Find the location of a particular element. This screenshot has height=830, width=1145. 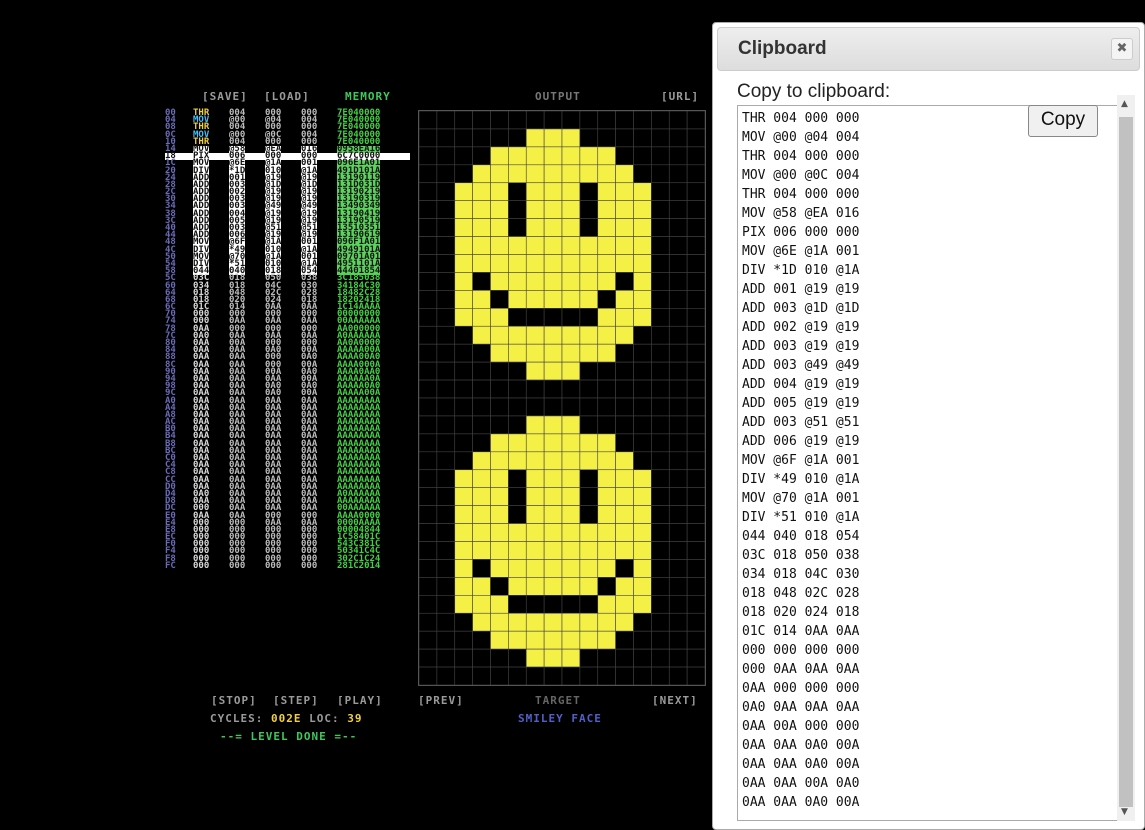

save-button: [SAVE] is located at coordinates (225, 96).